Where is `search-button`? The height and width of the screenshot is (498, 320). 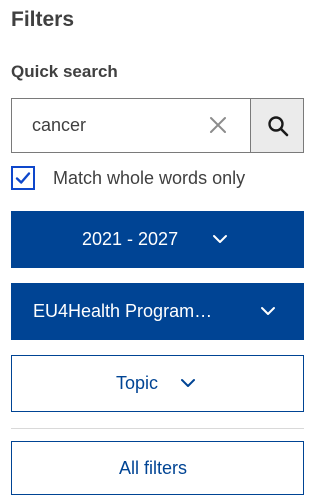 search-button is located at coordinates (277, 125).